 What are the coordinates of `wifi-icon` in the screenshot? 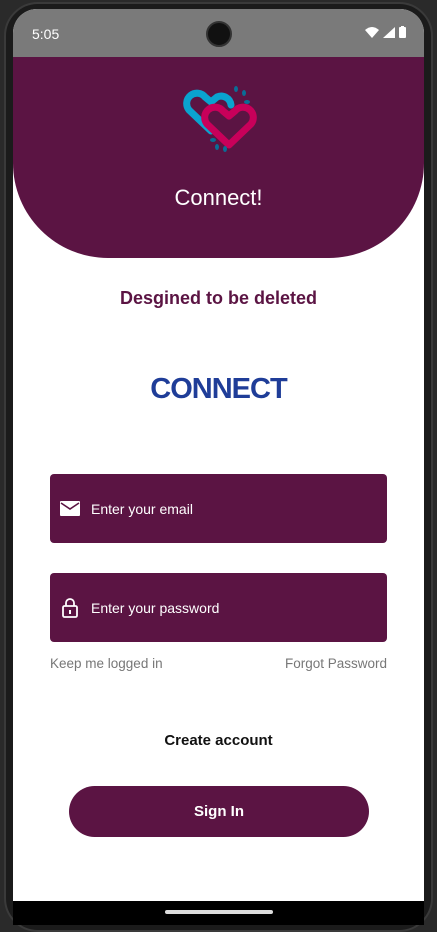 It's located at (372, 32).